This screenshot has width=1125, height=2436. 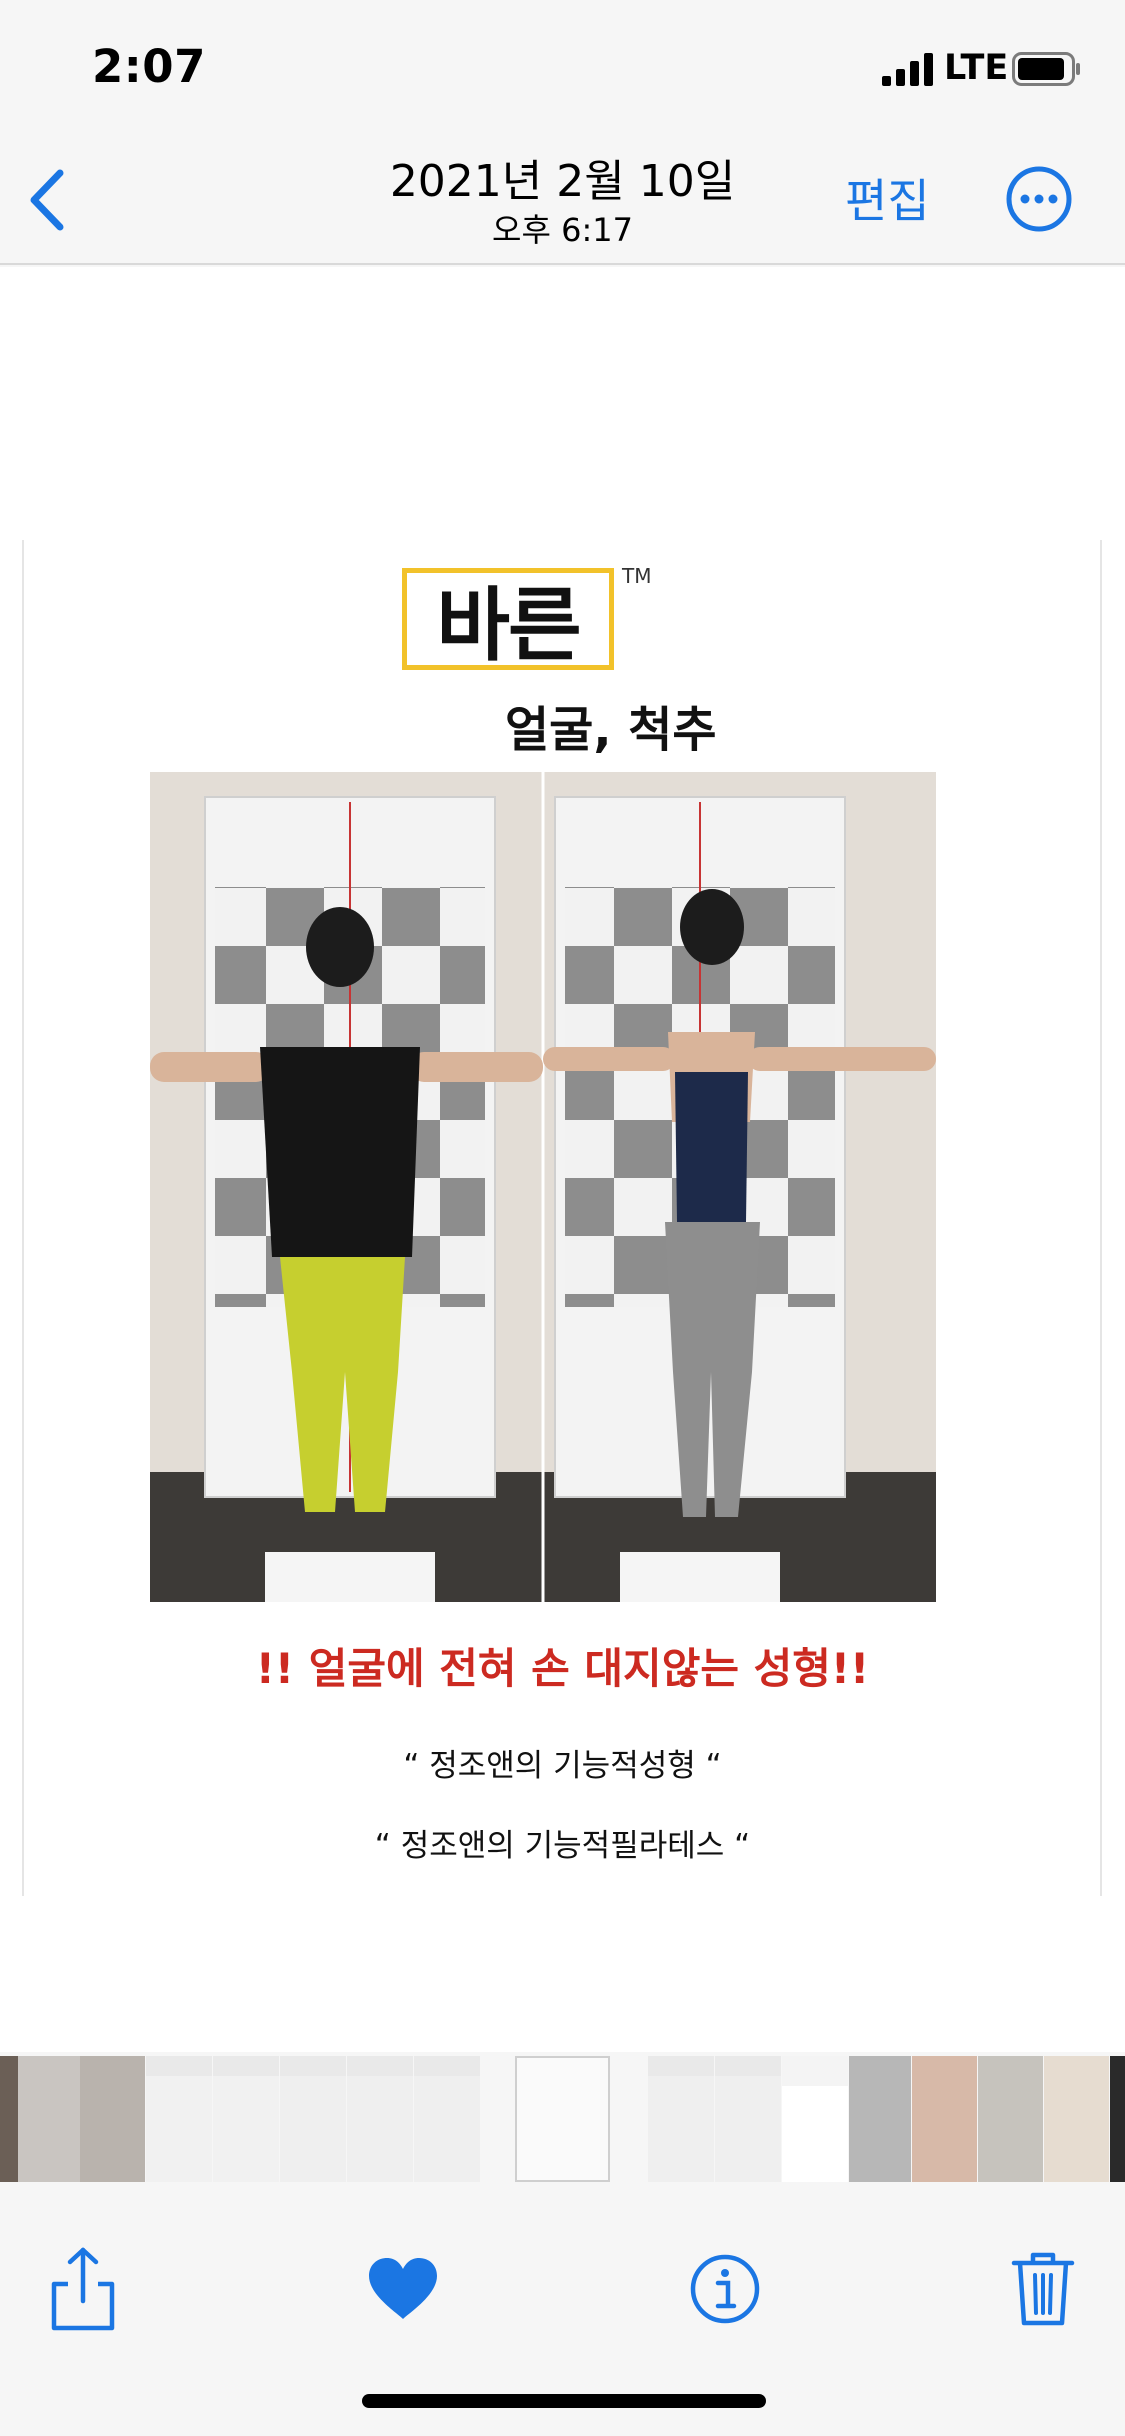 I want to click on info-button, so click(x=725, y=2289).